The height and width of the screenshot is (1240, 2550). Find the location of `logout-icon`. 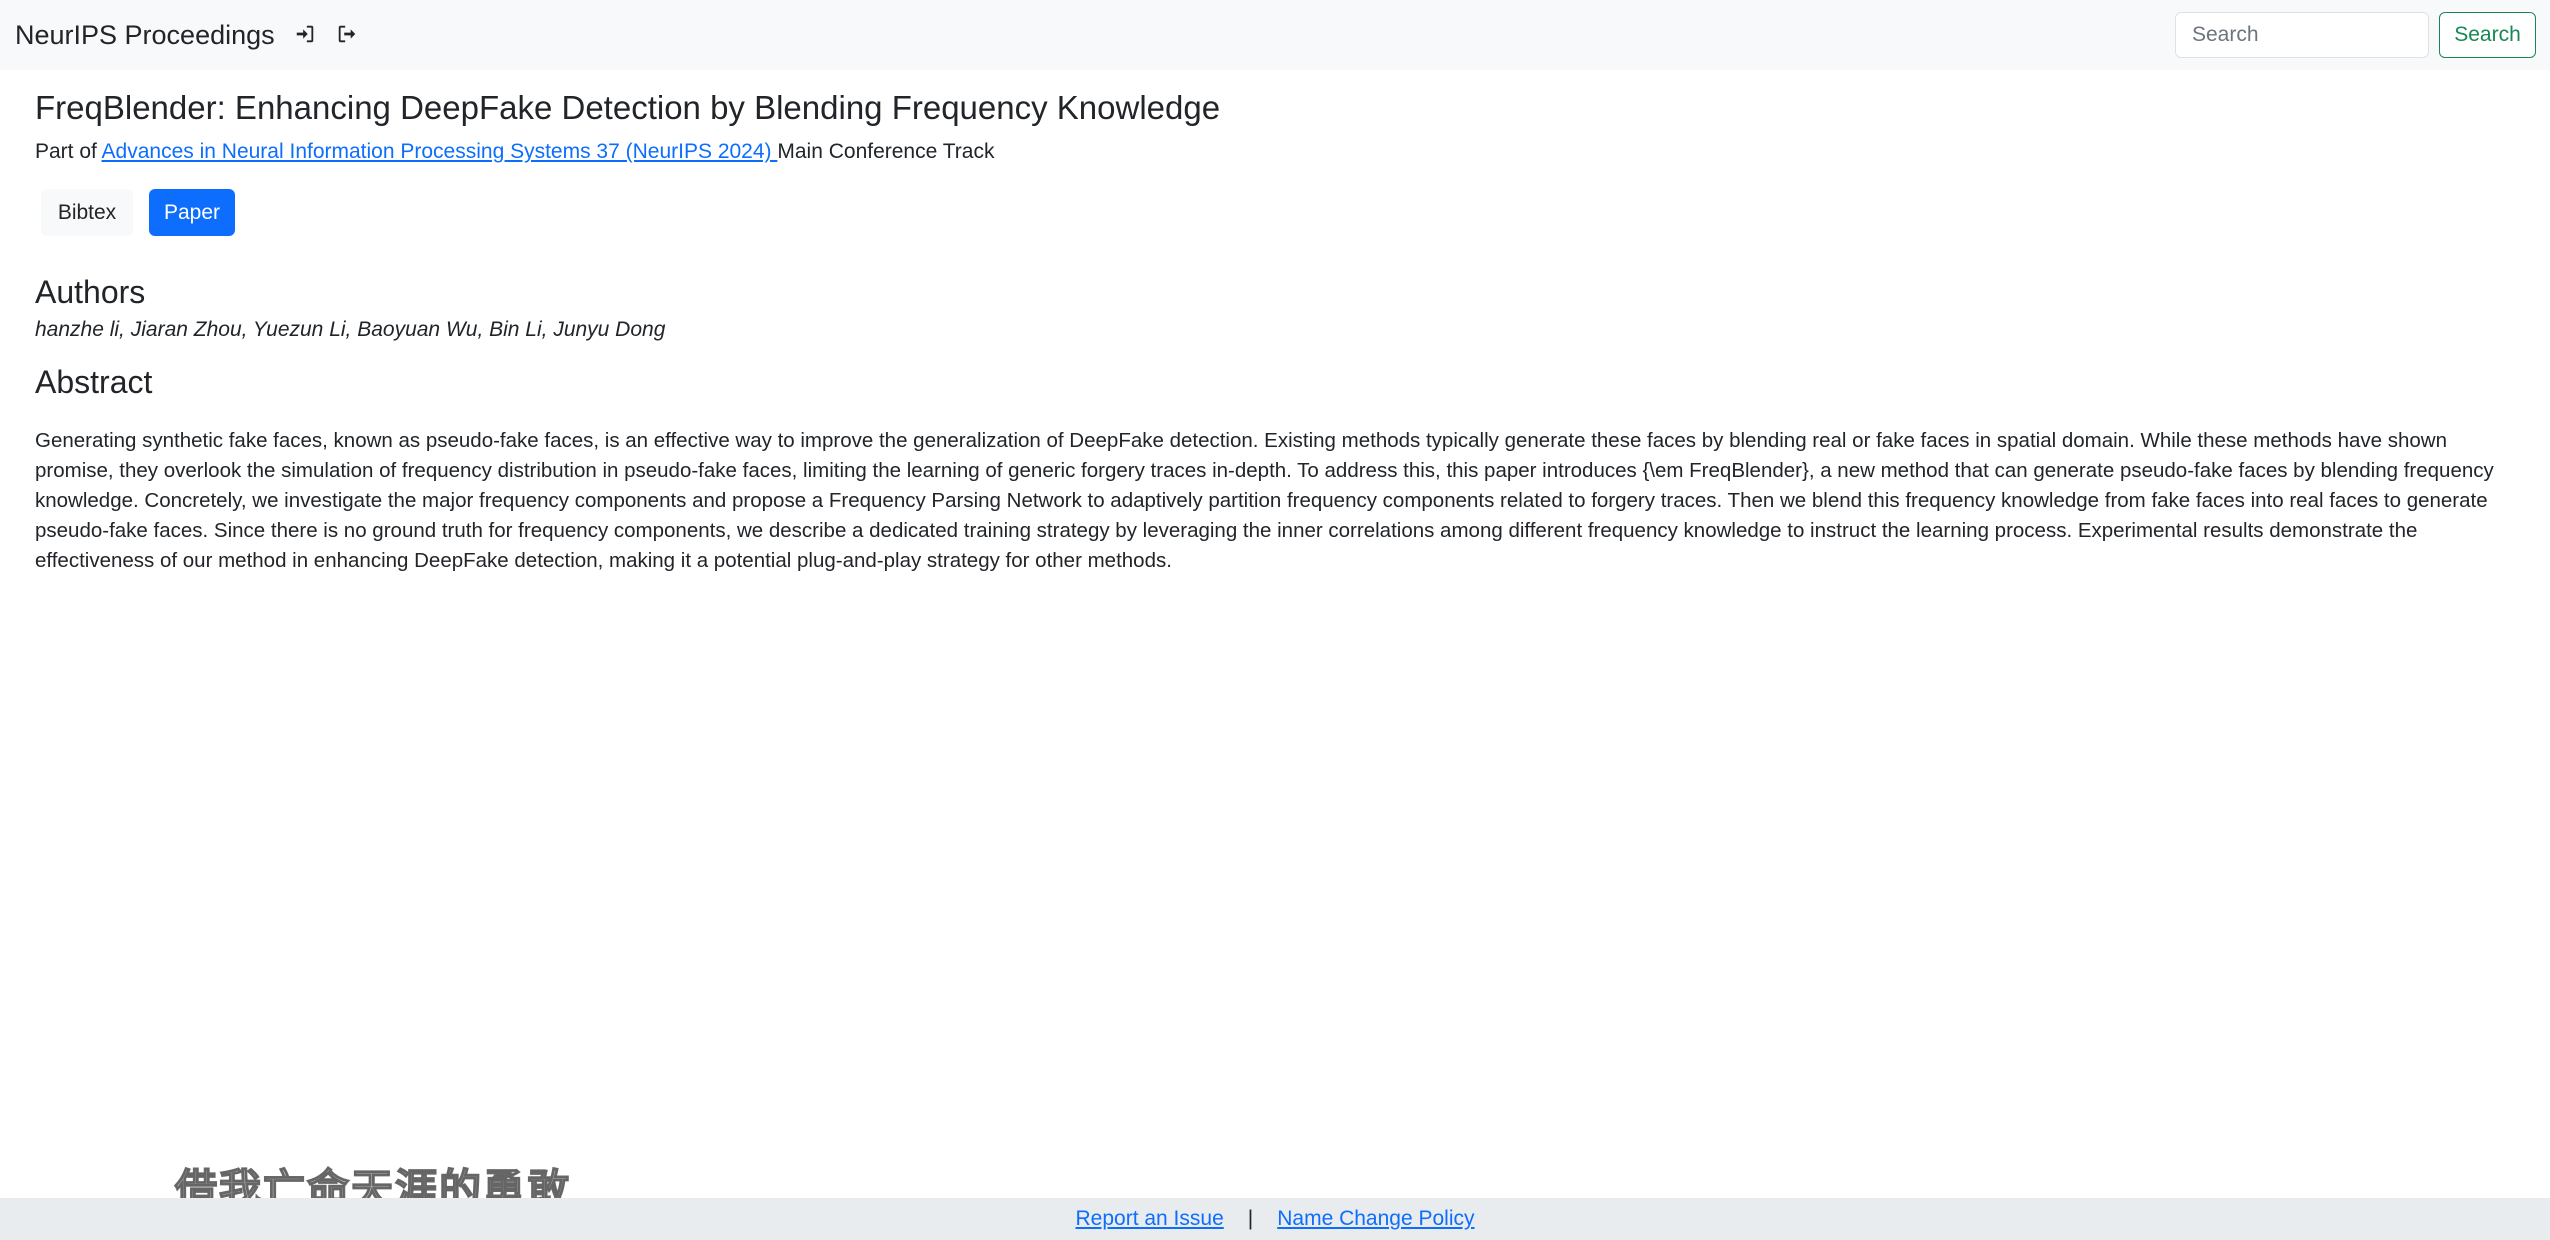

logout-icon is located at coordinates (347, 34).